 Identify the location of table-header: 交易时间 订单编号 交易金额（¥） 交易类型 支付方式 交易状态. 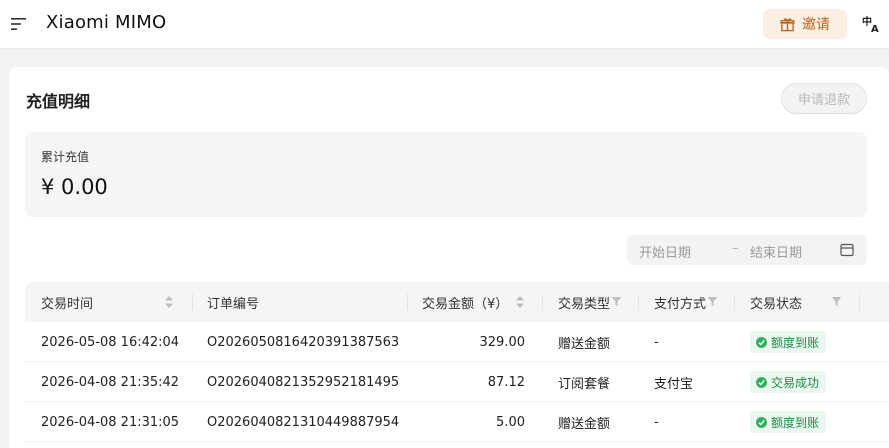
(457, 302).